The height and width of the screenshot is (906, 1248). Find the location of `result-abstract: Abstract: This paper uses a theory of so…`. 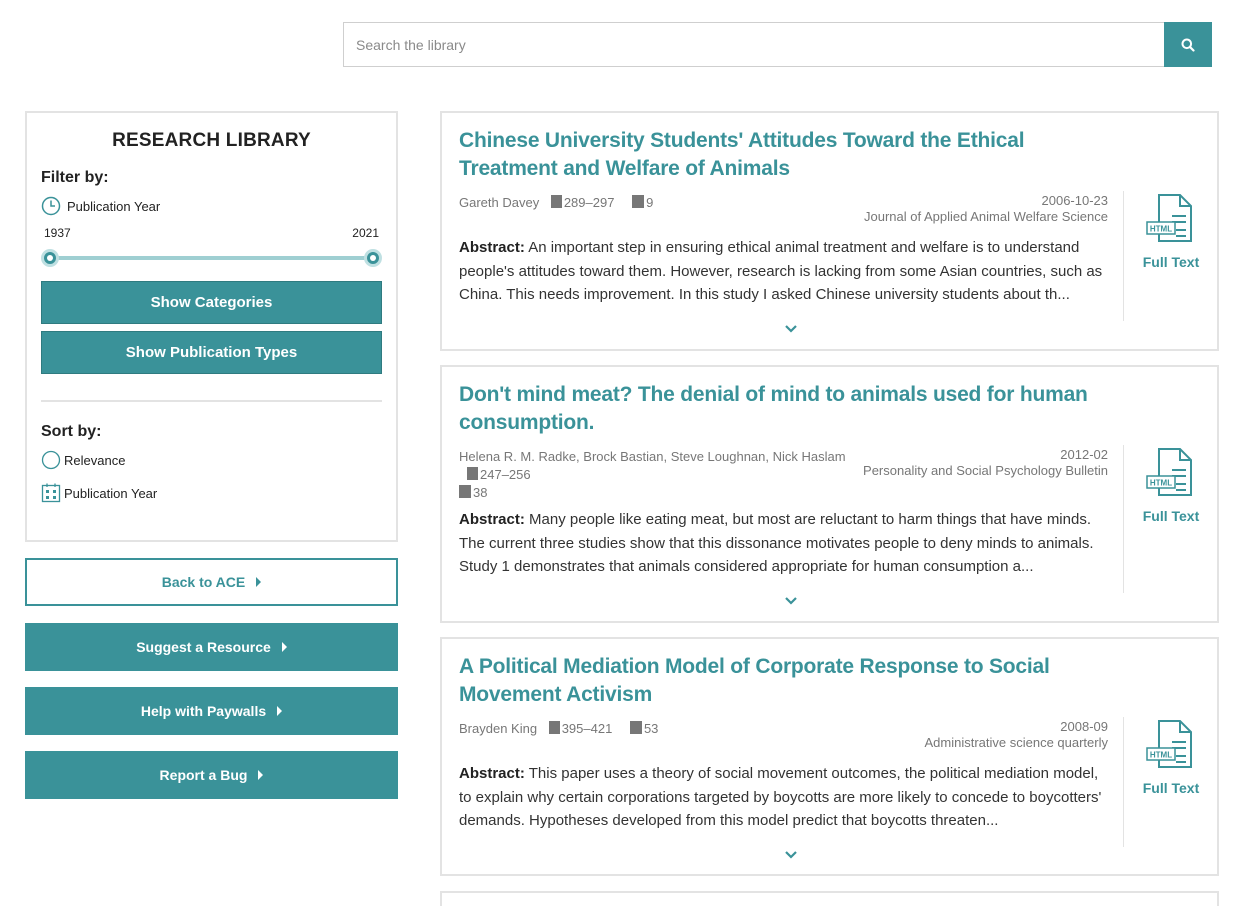

result-abstract: Abstract: This paper uses a theory of so… is located at coordinates (784, 797).